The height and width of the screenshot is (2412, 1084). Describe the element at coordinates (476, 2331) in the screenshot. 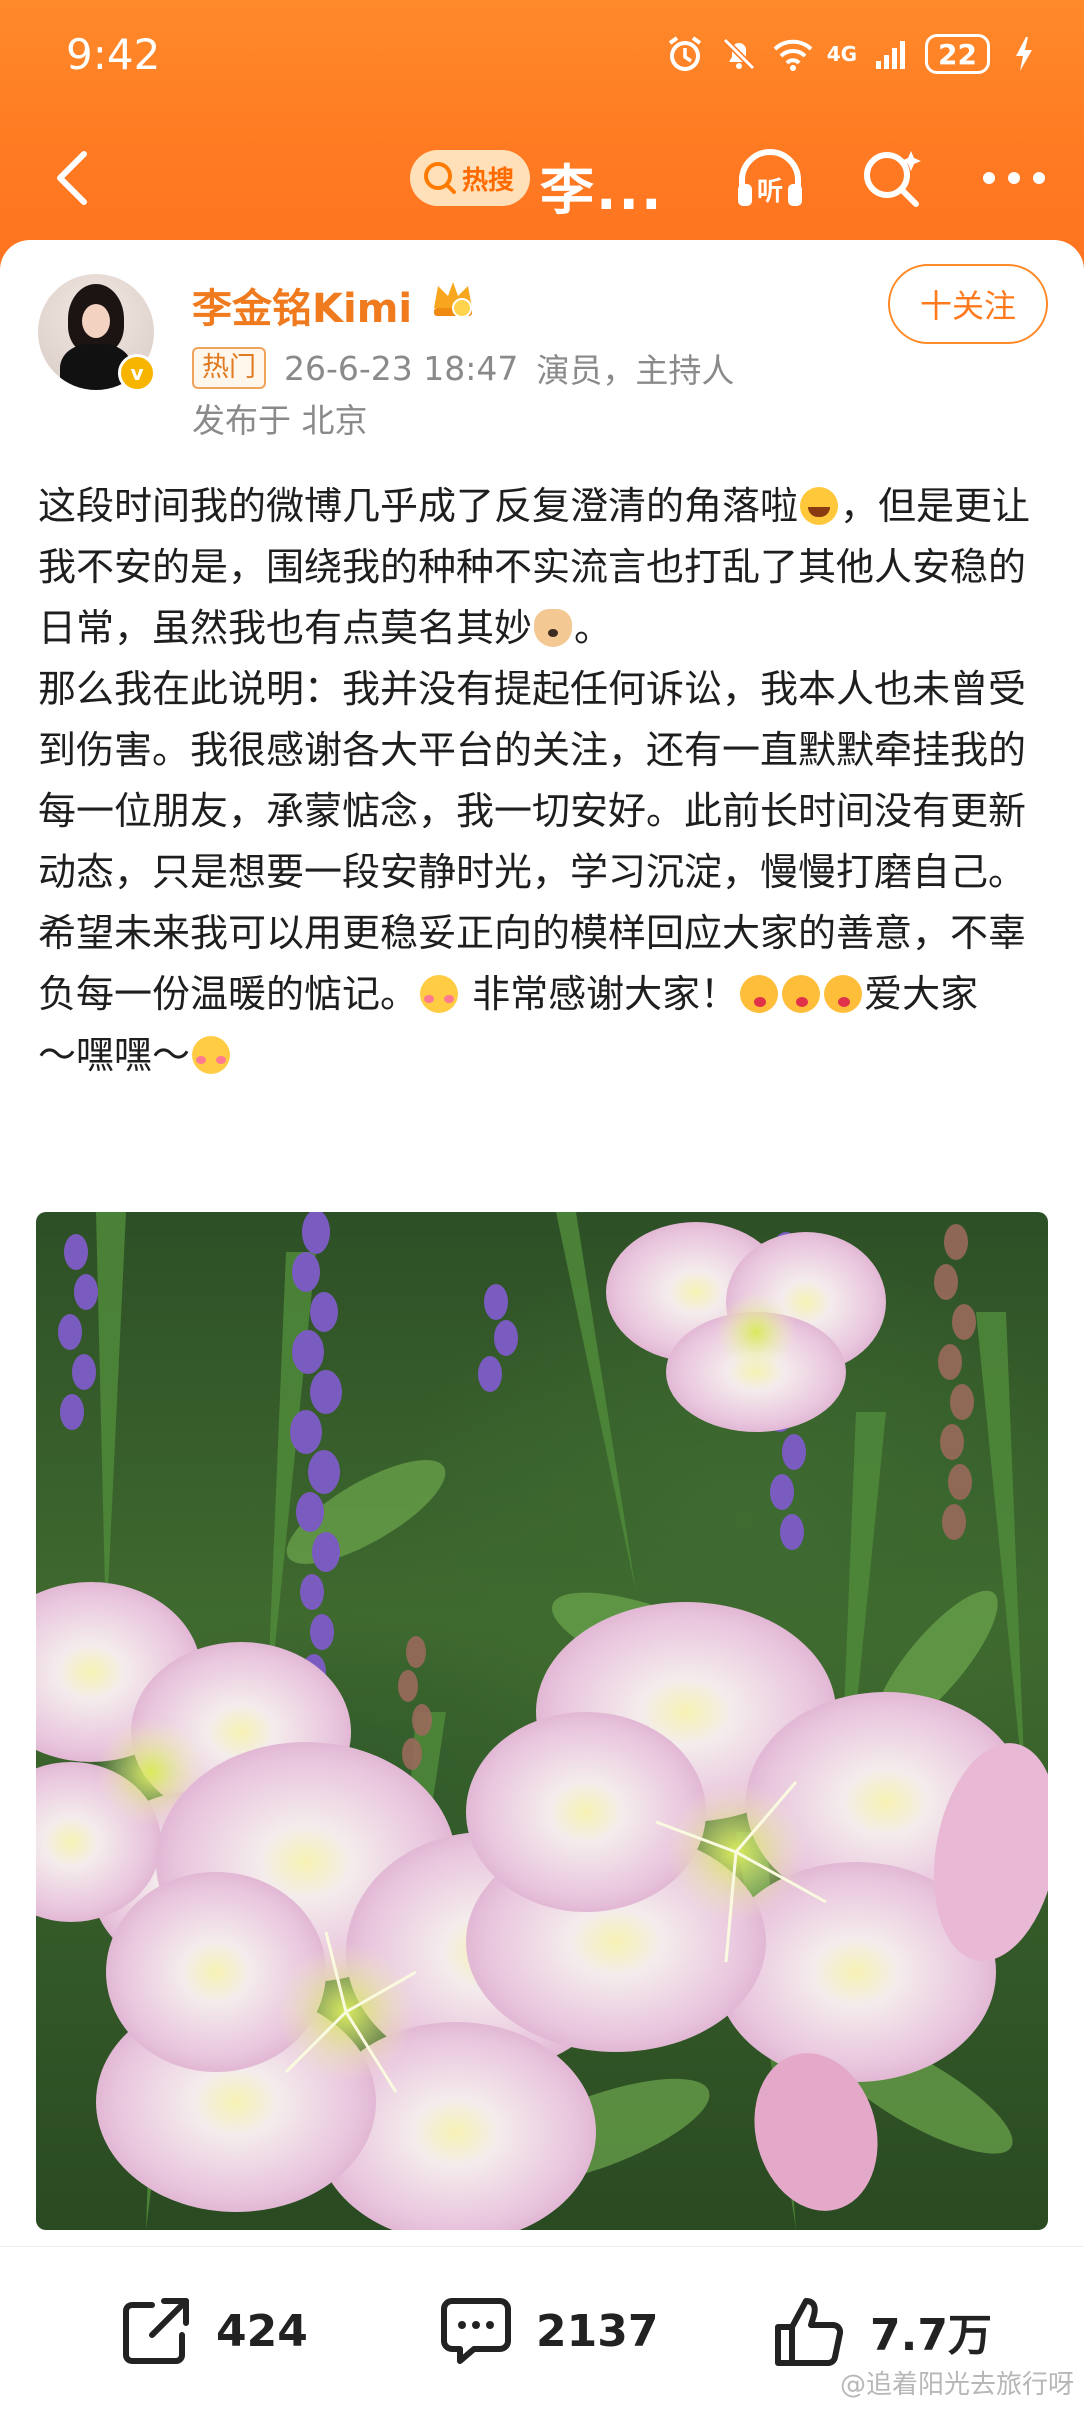

I see `comment-icon` at that location.